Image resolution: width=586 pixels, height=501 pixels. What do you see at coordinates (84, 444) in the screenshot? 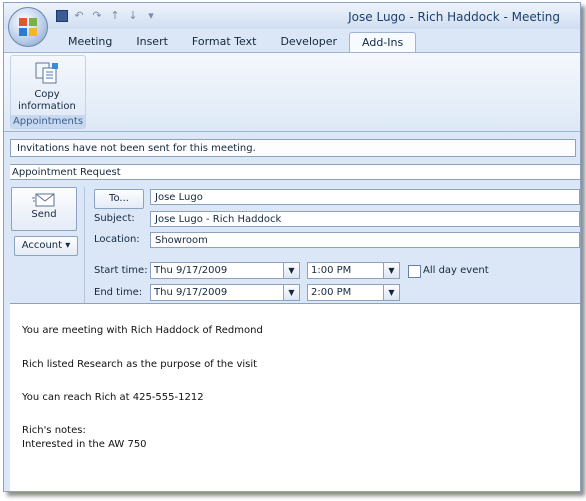
I see `body-line-5: Interested in the AW 750` at bounding box center [84, 444].